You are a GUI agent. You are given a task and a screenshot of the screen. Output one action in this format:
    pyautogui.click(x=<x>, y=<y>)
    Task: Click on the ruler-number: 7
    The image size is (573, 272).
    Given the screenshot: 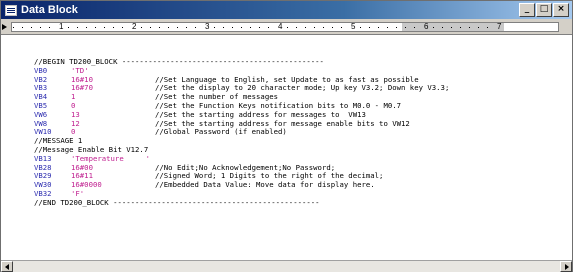 What is the action you would take?
    pyautogui.click(x=499, y=26)
    